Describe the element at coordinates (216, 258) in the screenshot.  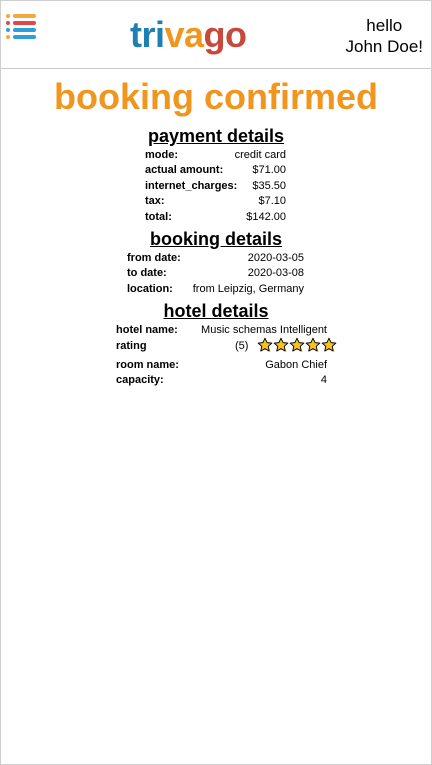
I see `booking-row: from date: 2020-03-05` at that location.